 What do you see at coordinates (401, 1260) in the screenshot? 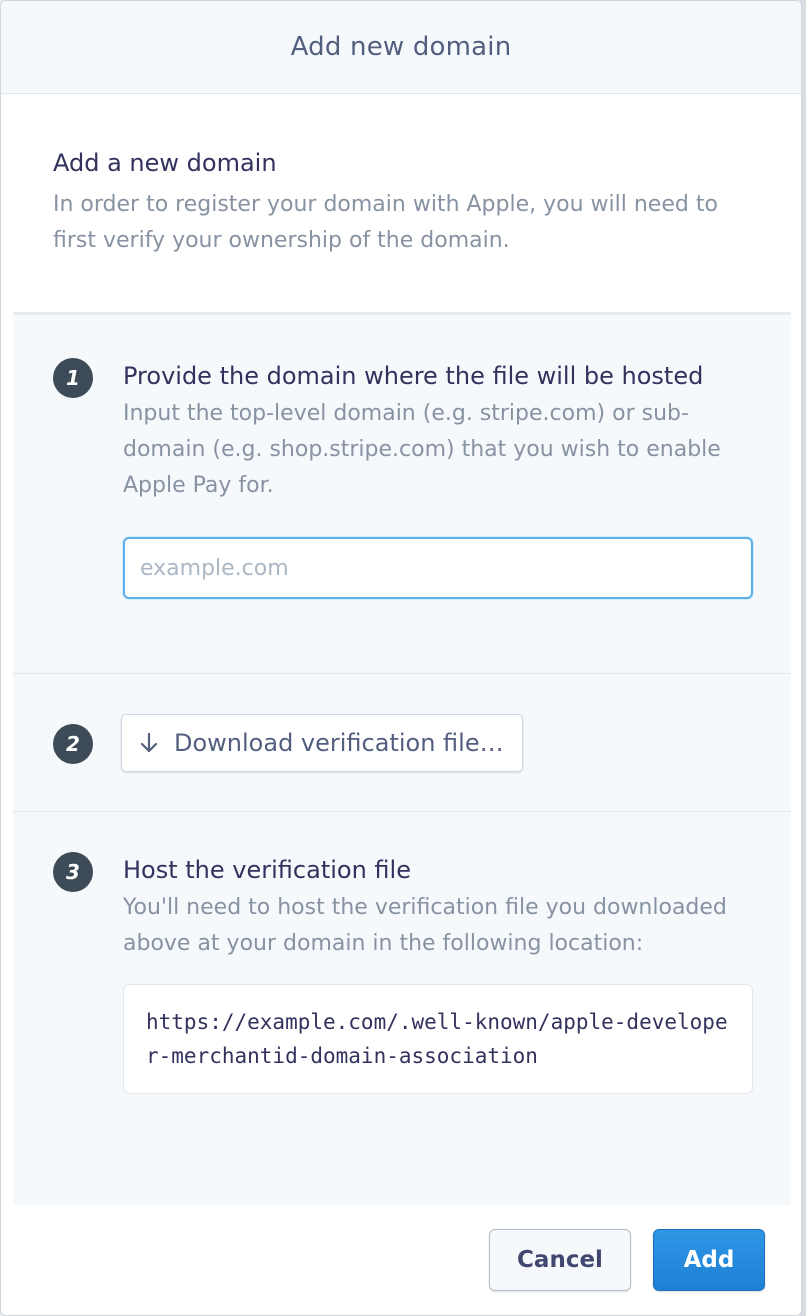
I see `modal-footer: Cancel Add` at bounding box center [401, 1260].